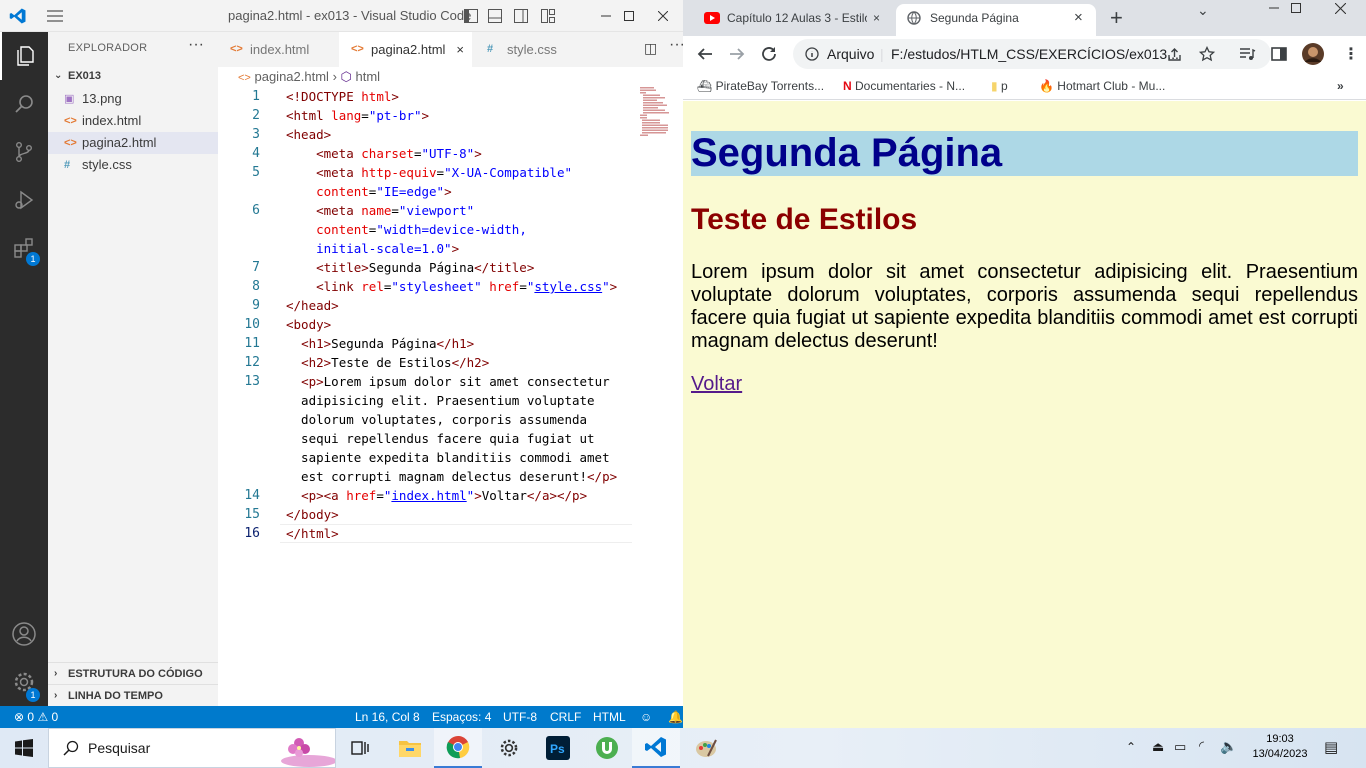 Image resolution: width=1366 pixels, height=768 pixels. Describe the element at coordinates (661, 117) in the screenshot. I see `minimap` at that location.